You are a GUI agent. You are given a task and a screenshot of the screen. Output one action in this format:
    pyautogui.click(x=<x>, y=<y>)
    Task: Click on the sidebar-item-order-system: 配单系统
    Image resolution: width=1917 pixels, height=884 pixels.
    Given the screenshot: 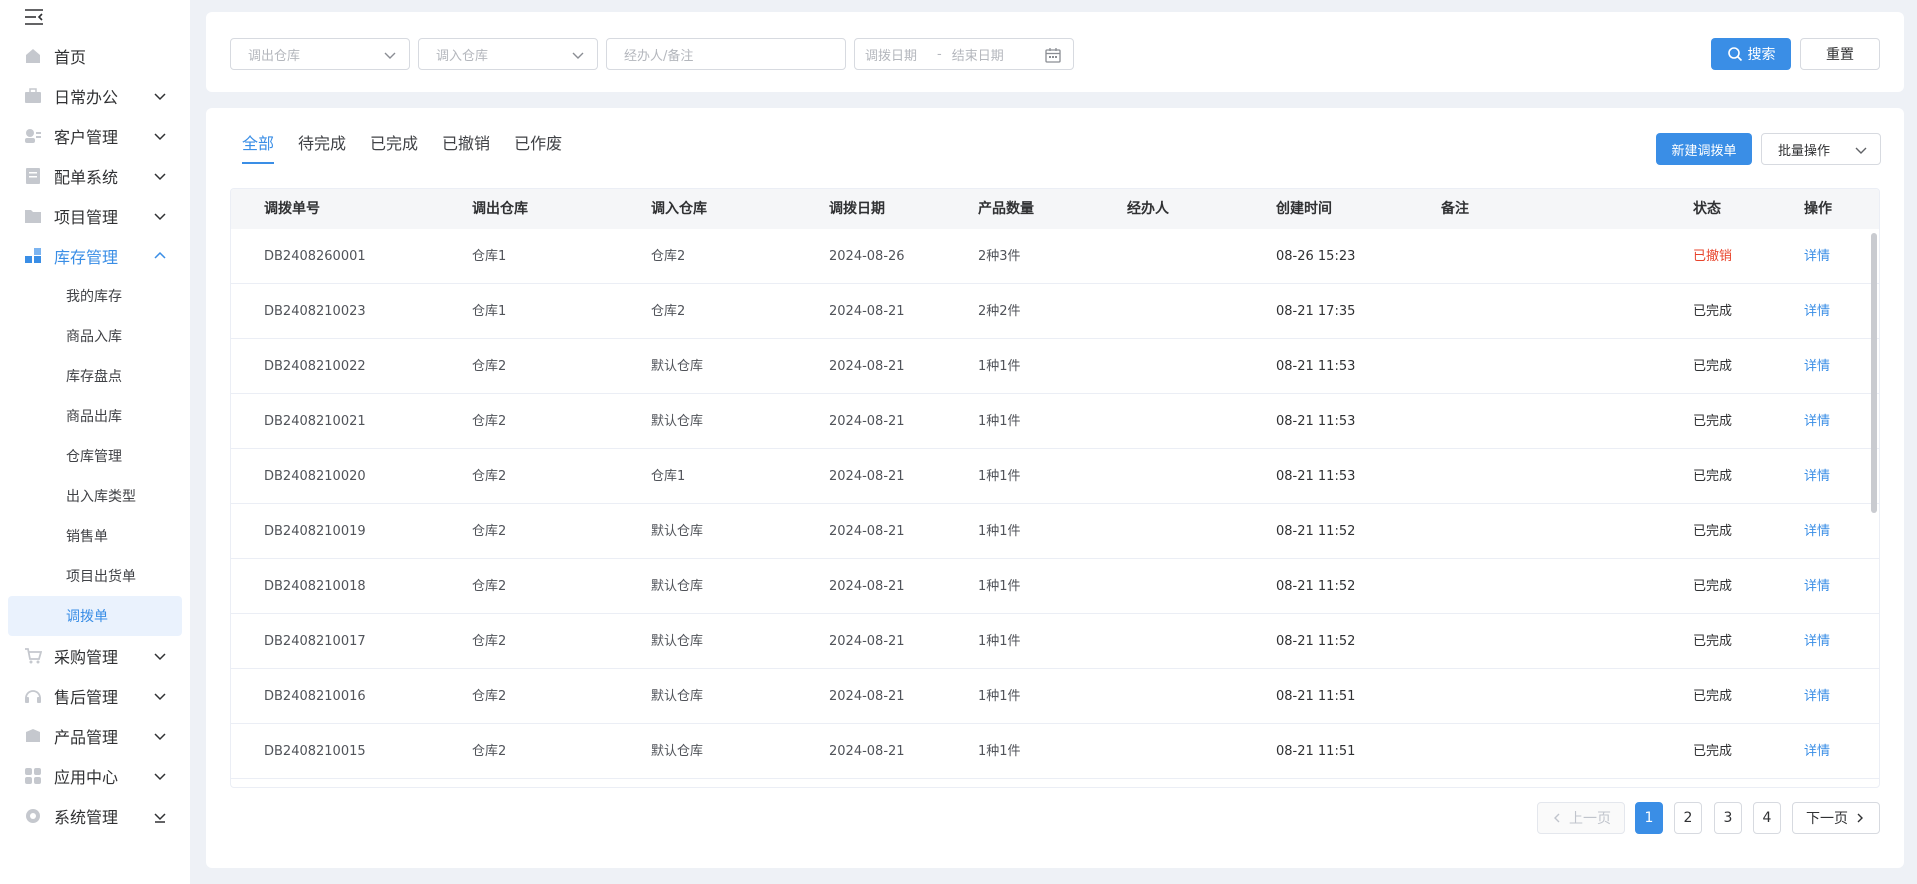 What is the action you would take?
    pyautogui.click(x=95, y=176)
    